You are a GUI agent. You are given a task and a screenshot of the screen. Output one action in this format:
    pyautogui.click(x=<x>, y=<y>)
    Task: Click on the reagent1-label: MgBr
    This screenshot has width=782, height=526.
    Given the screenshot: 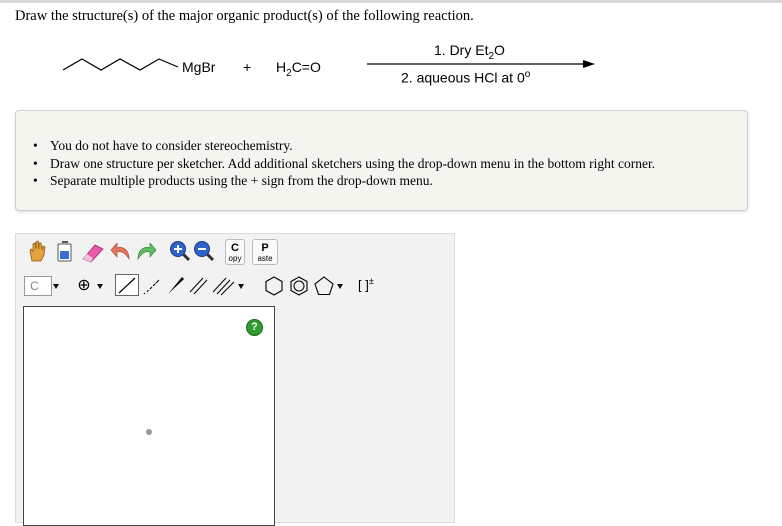 What is the action you would take?
    pyautogui.click(x=199, y=67)
    